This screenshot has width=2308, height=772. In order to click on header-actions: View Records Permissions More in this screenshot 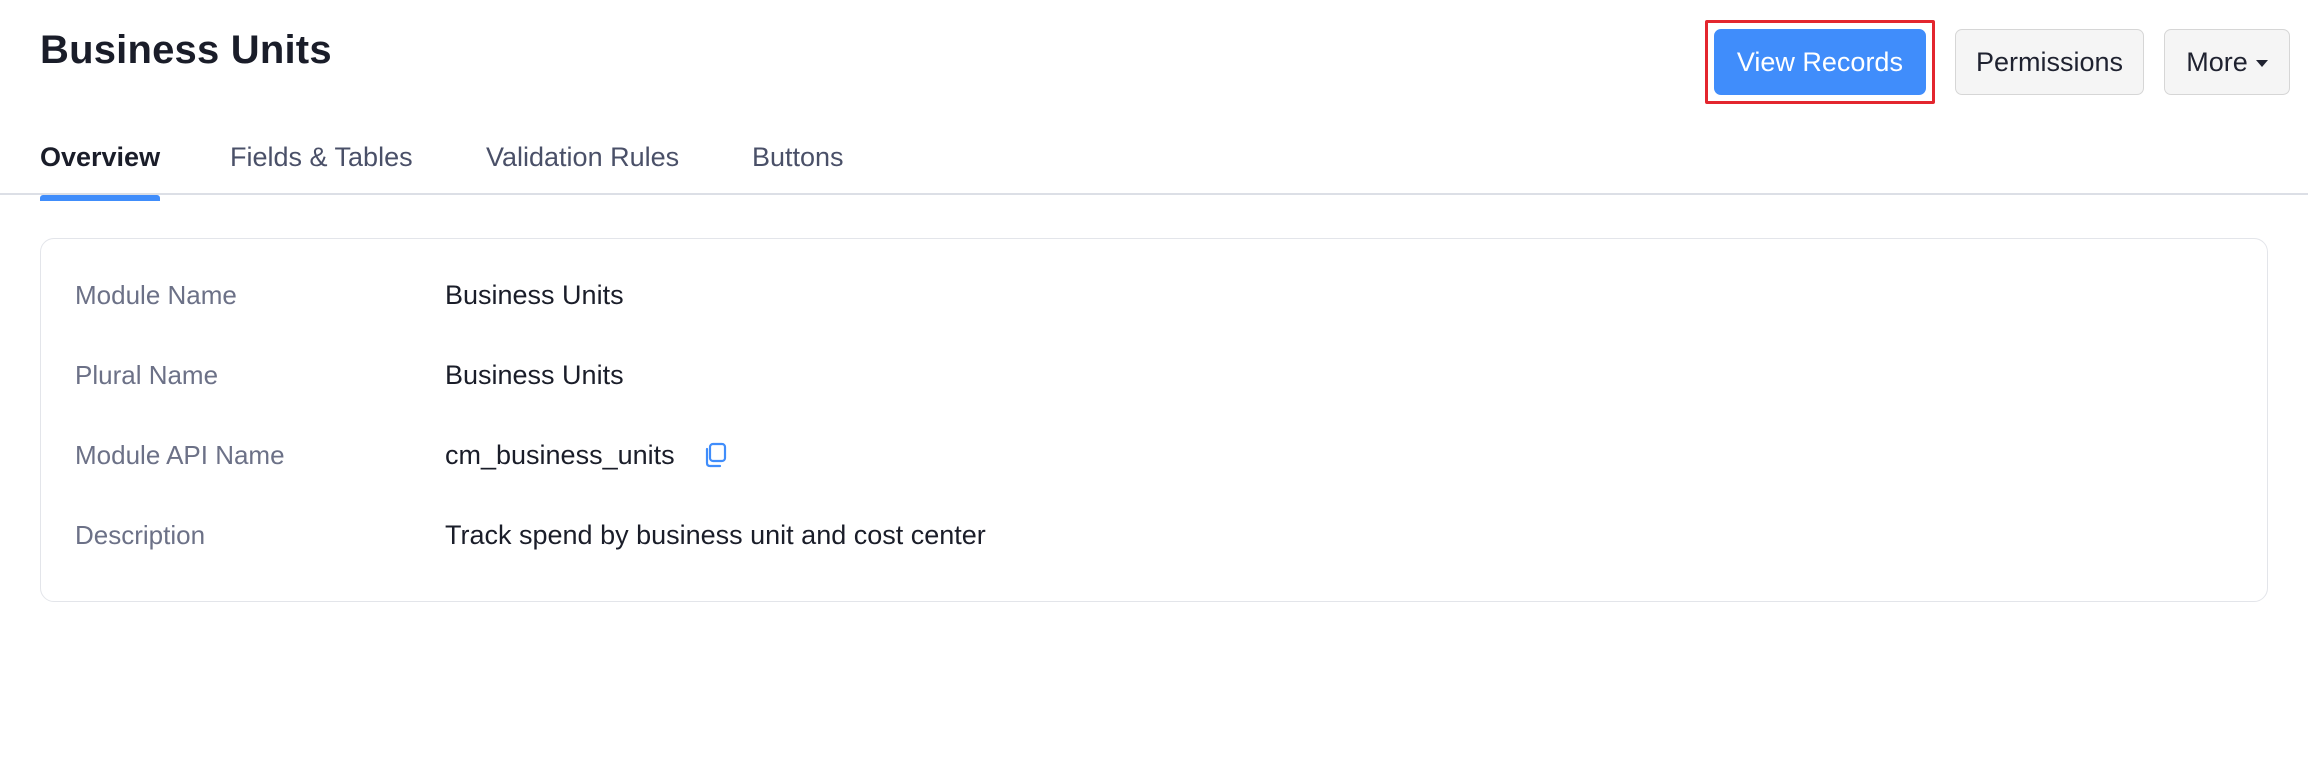, I will do `click(1997, 62)`.